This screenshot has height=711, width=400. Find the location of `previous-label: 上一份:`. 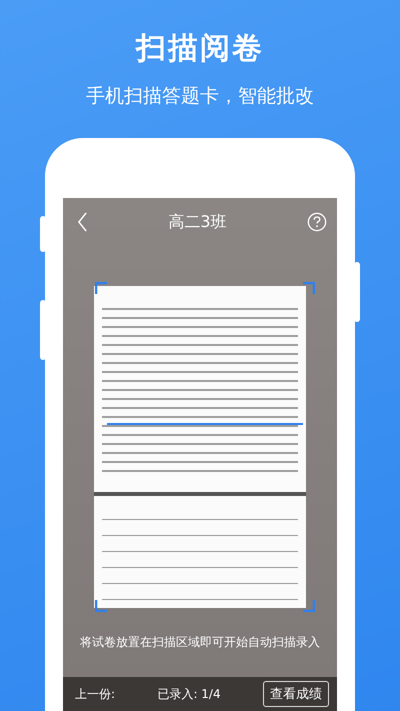

previous-label: 上一份: is located at coordinates (95, 694).